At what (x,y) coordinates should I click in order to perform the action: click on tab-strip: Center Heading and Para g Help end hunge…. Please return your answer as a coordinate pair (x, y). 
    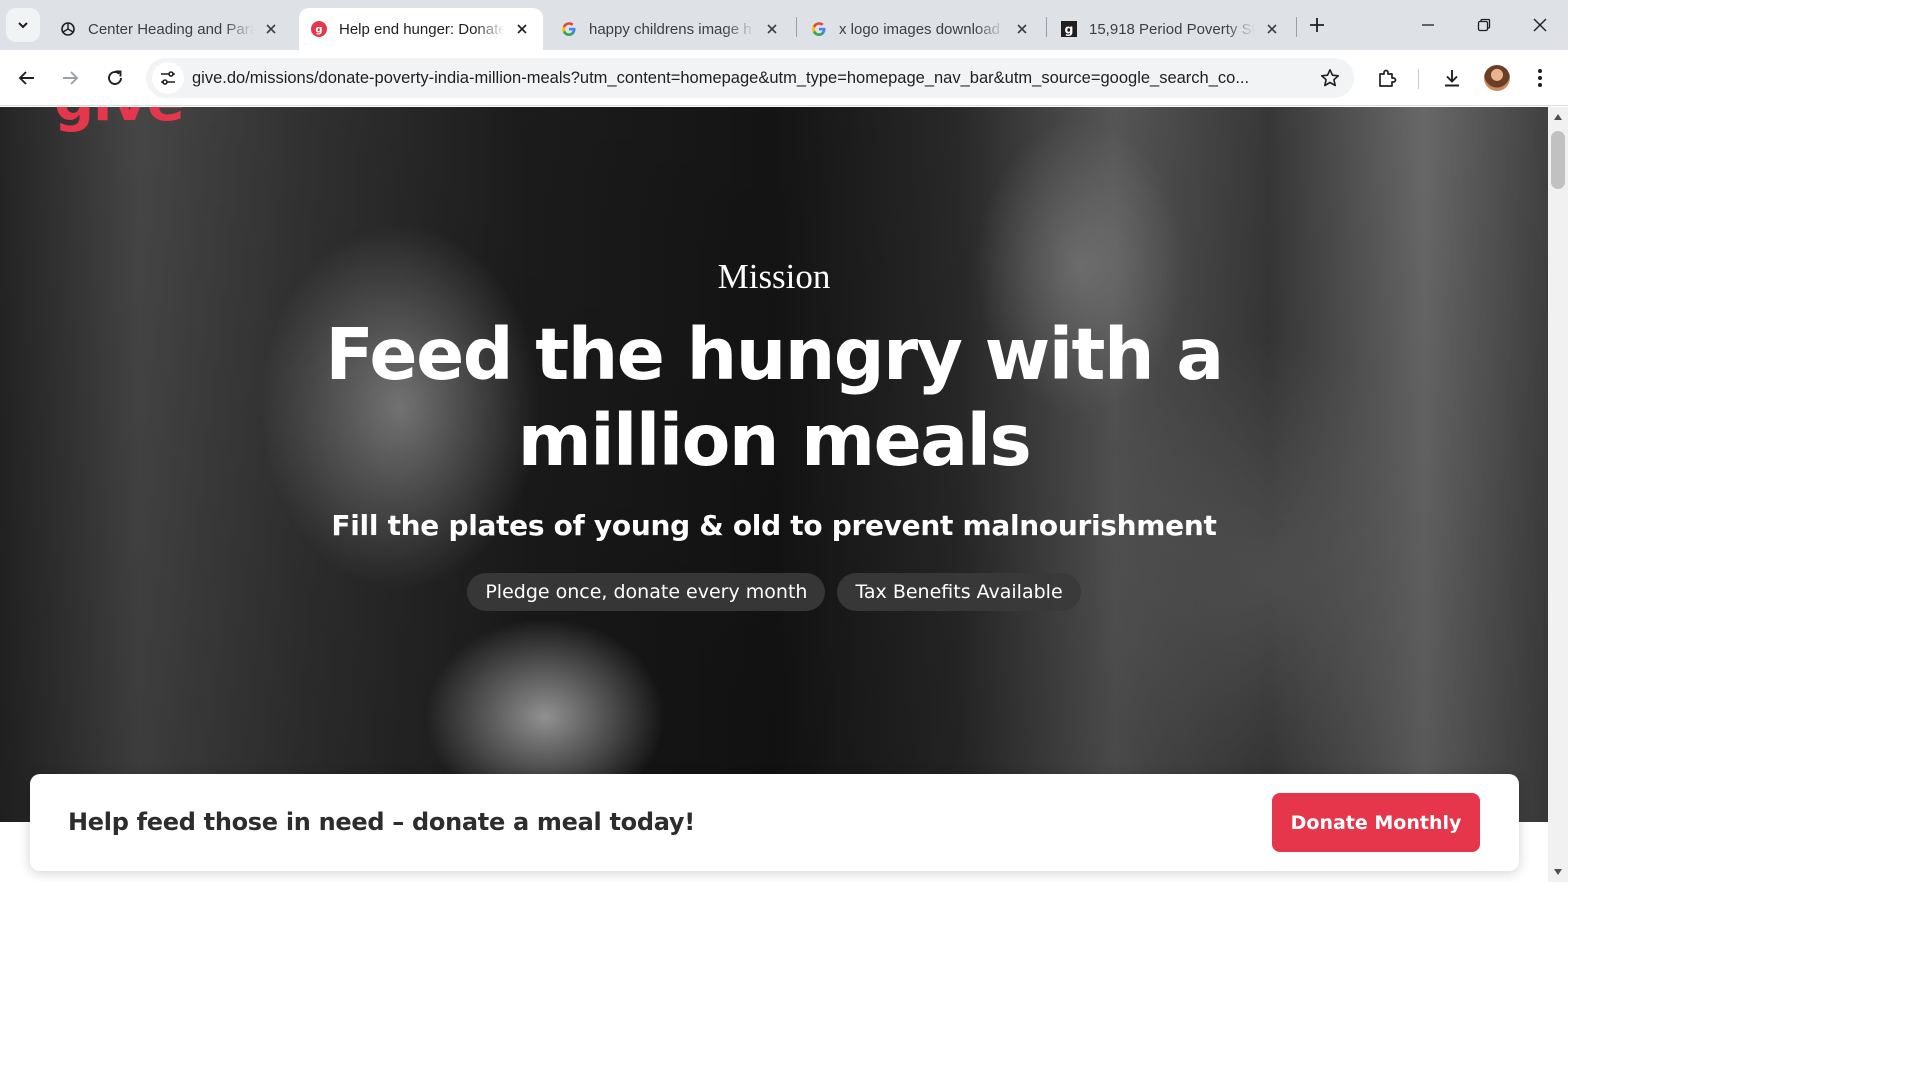
    Looking at the image, I should click on (784, 25).